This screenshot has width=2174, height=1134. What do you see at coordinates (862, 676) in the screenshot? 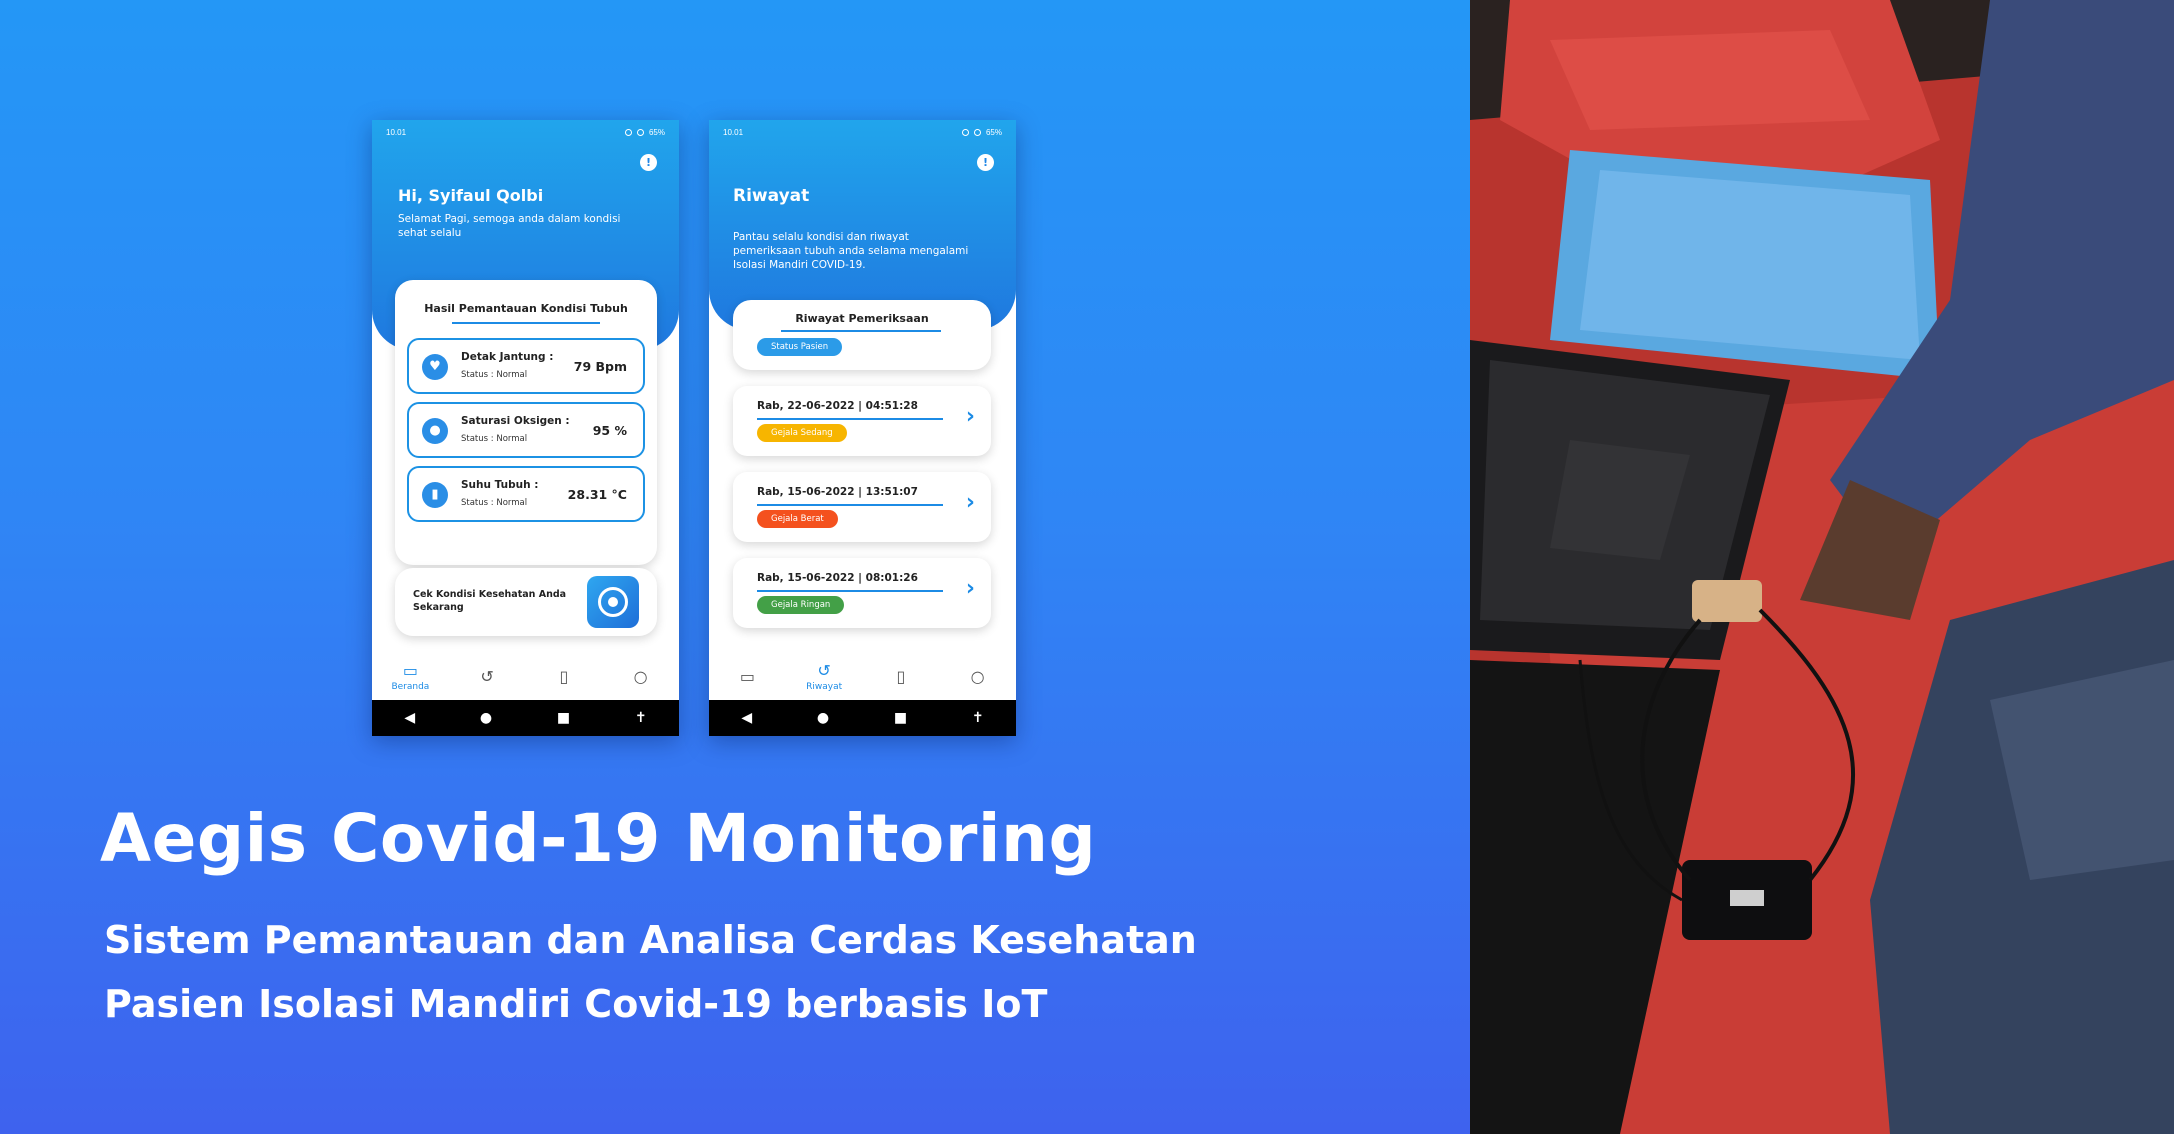
I see `bottom-navigation: ▭ ↺ Riwayat ▯ ○` at bounding box center [862, 676].